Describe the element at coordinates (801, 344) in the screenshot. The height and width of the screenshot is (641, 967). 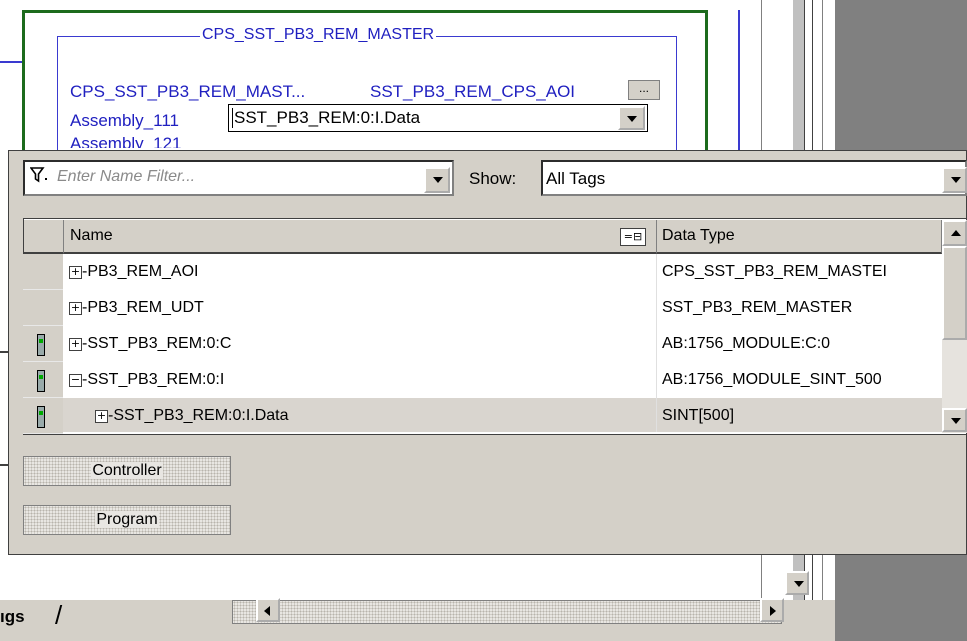
I see `data-type-cell: AB:1756_MODULE:C:0` at that location.